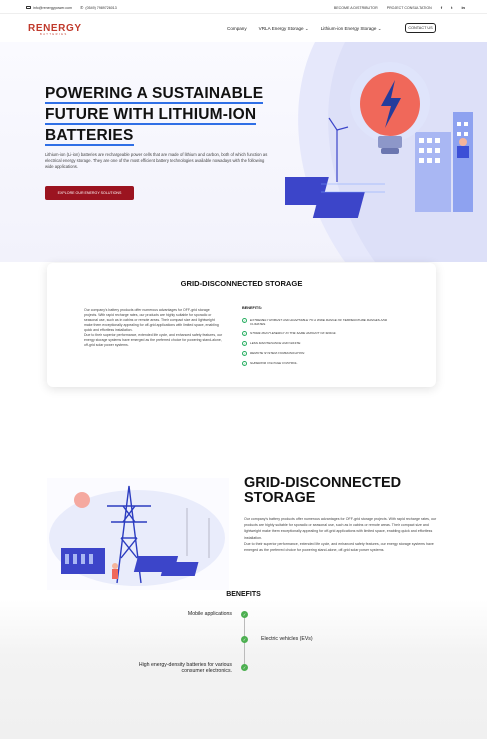  Describe the element at coordinates (287, 639) in the screenshot. I see `benefit-electric-vehicles: Electric vehicles (EVs)` at that location.